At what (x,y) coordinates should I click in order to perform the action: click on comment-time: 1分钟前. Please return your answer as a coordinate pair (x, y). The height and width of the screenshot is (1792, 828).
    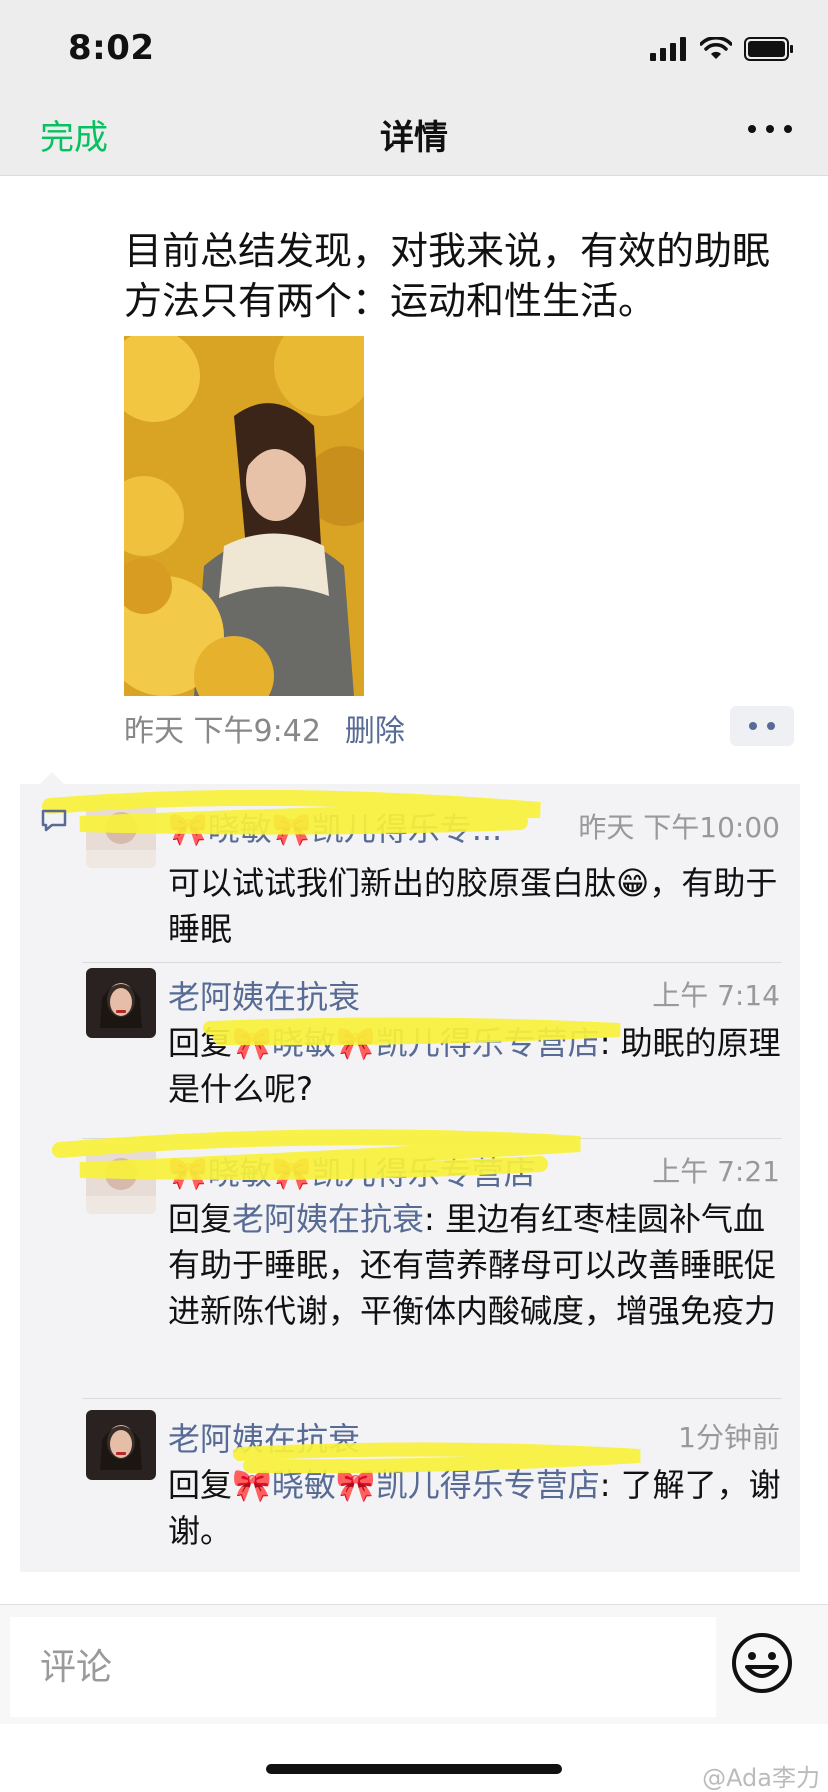
    Looking at the image, I should click on (729, 1437).